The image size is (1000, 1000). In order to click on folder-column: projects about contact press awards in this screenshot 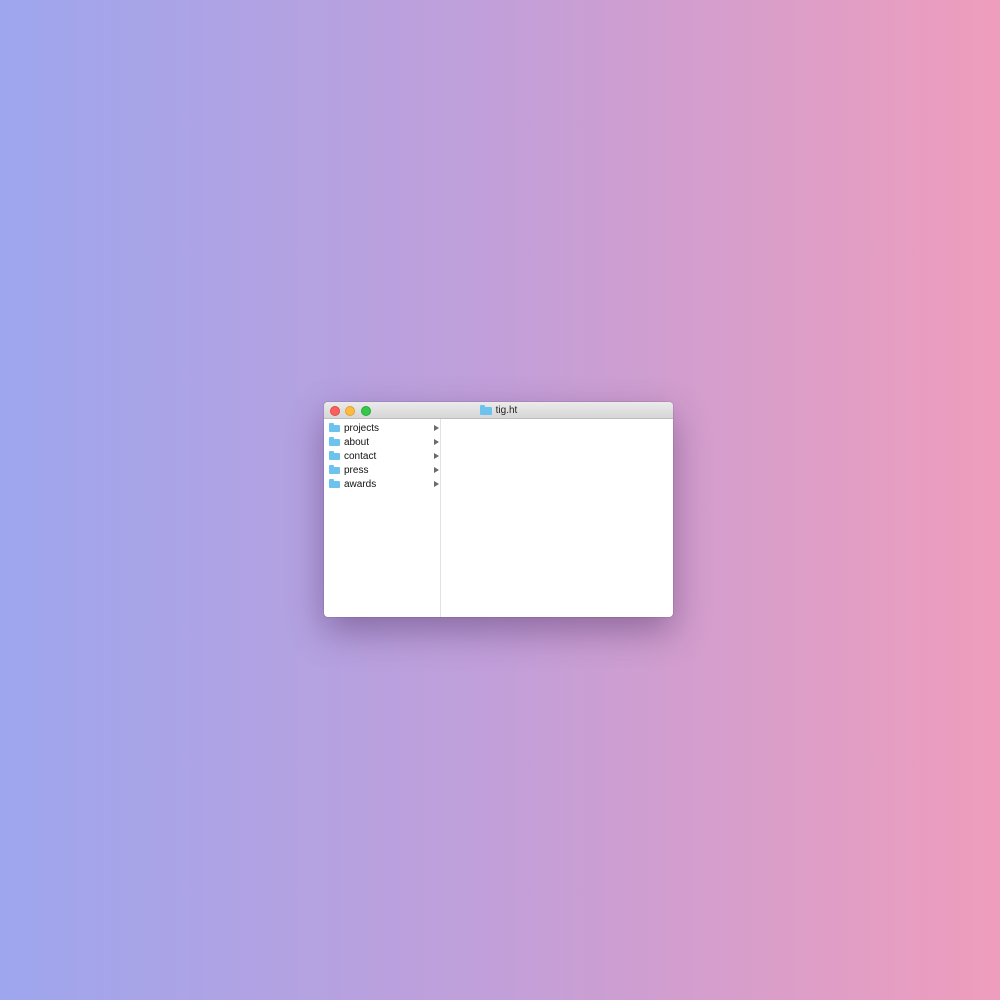, I will do `click(382, 518)`.